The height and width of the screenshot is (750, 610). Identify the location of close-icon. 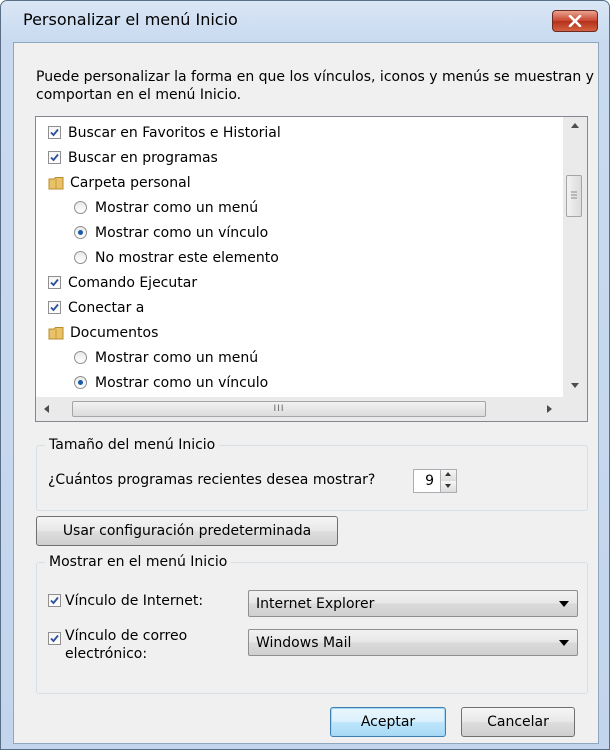
(575, 21).